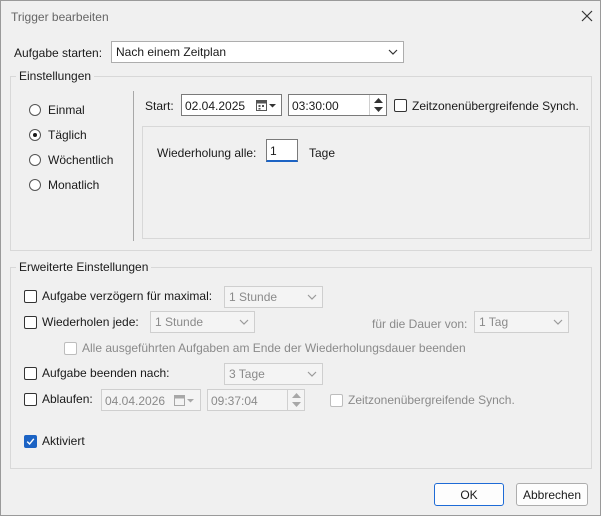  I want to click on repeat-interval-dropdown: 1 Stunde, so click(202, 322).